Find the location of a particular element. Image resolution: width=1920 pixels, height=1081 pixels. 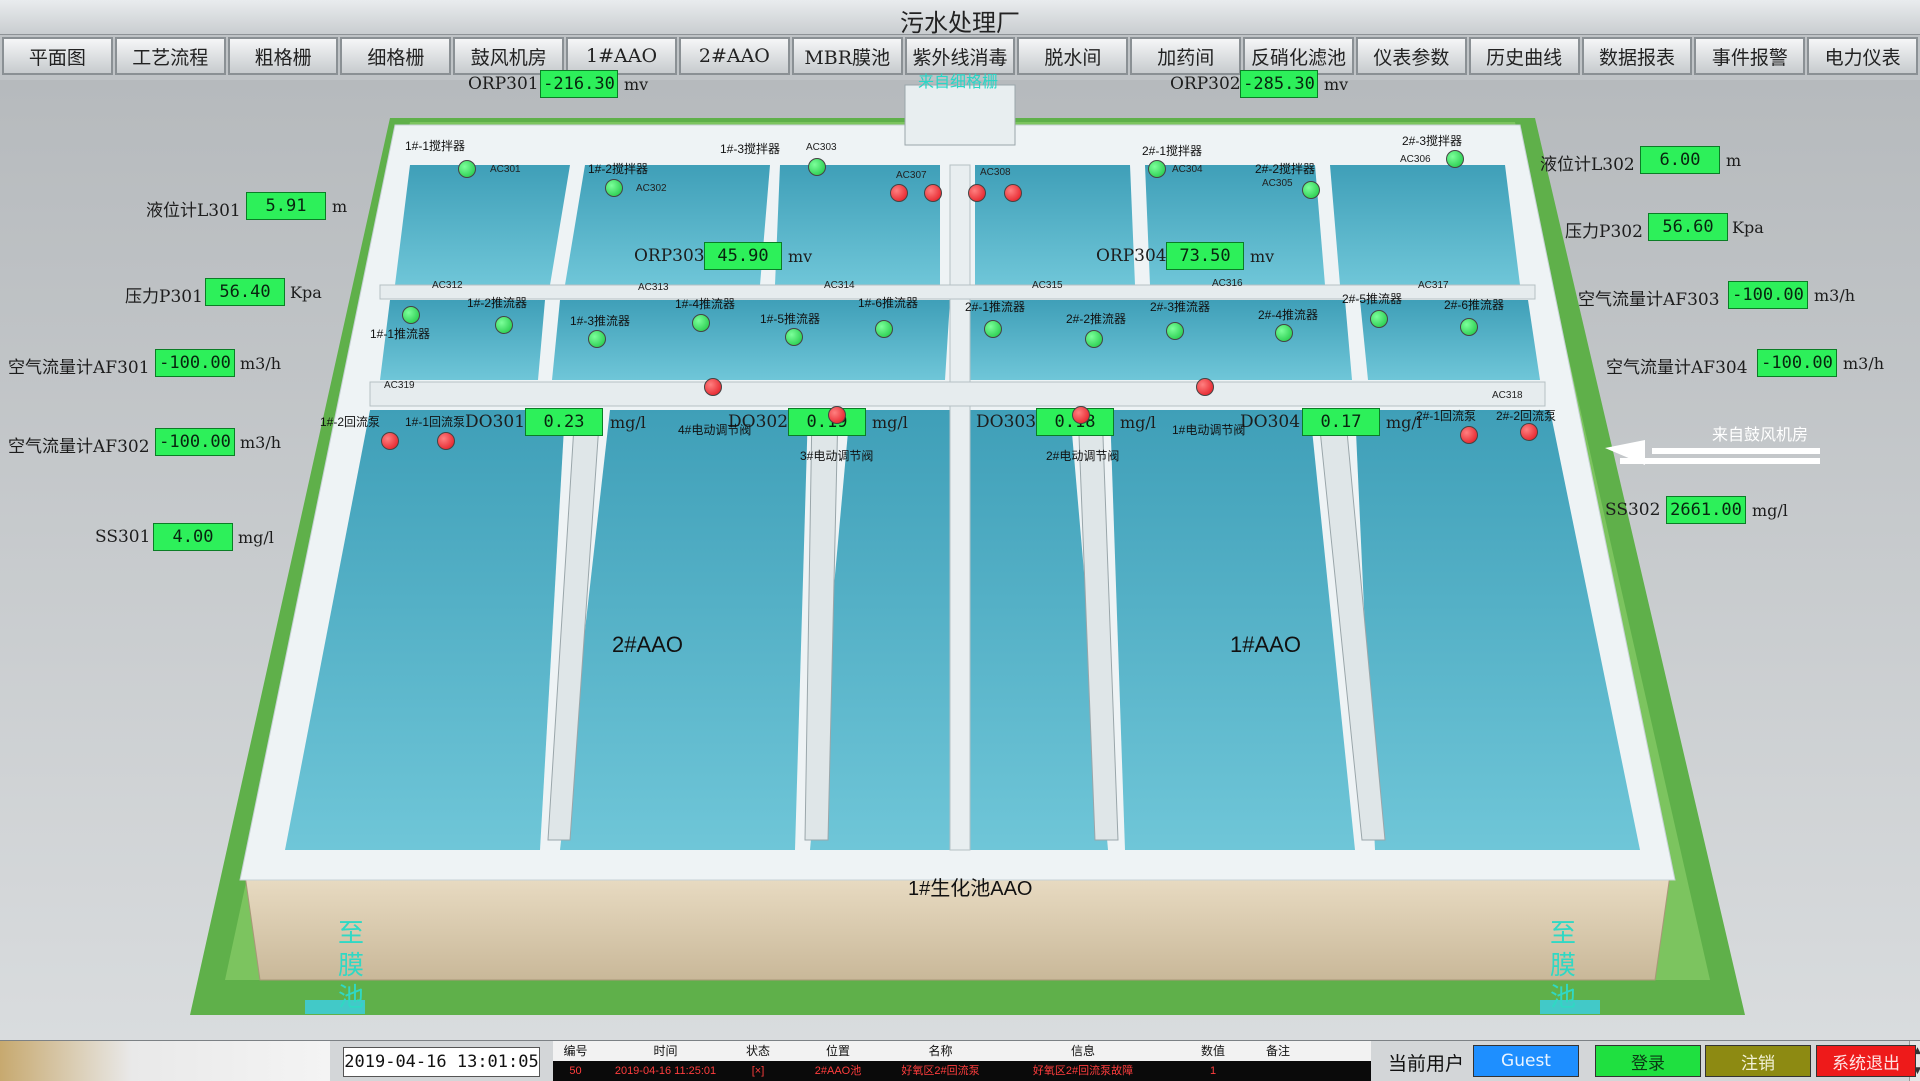

af301-unit: m3/h is located at coordinates (261, 363).